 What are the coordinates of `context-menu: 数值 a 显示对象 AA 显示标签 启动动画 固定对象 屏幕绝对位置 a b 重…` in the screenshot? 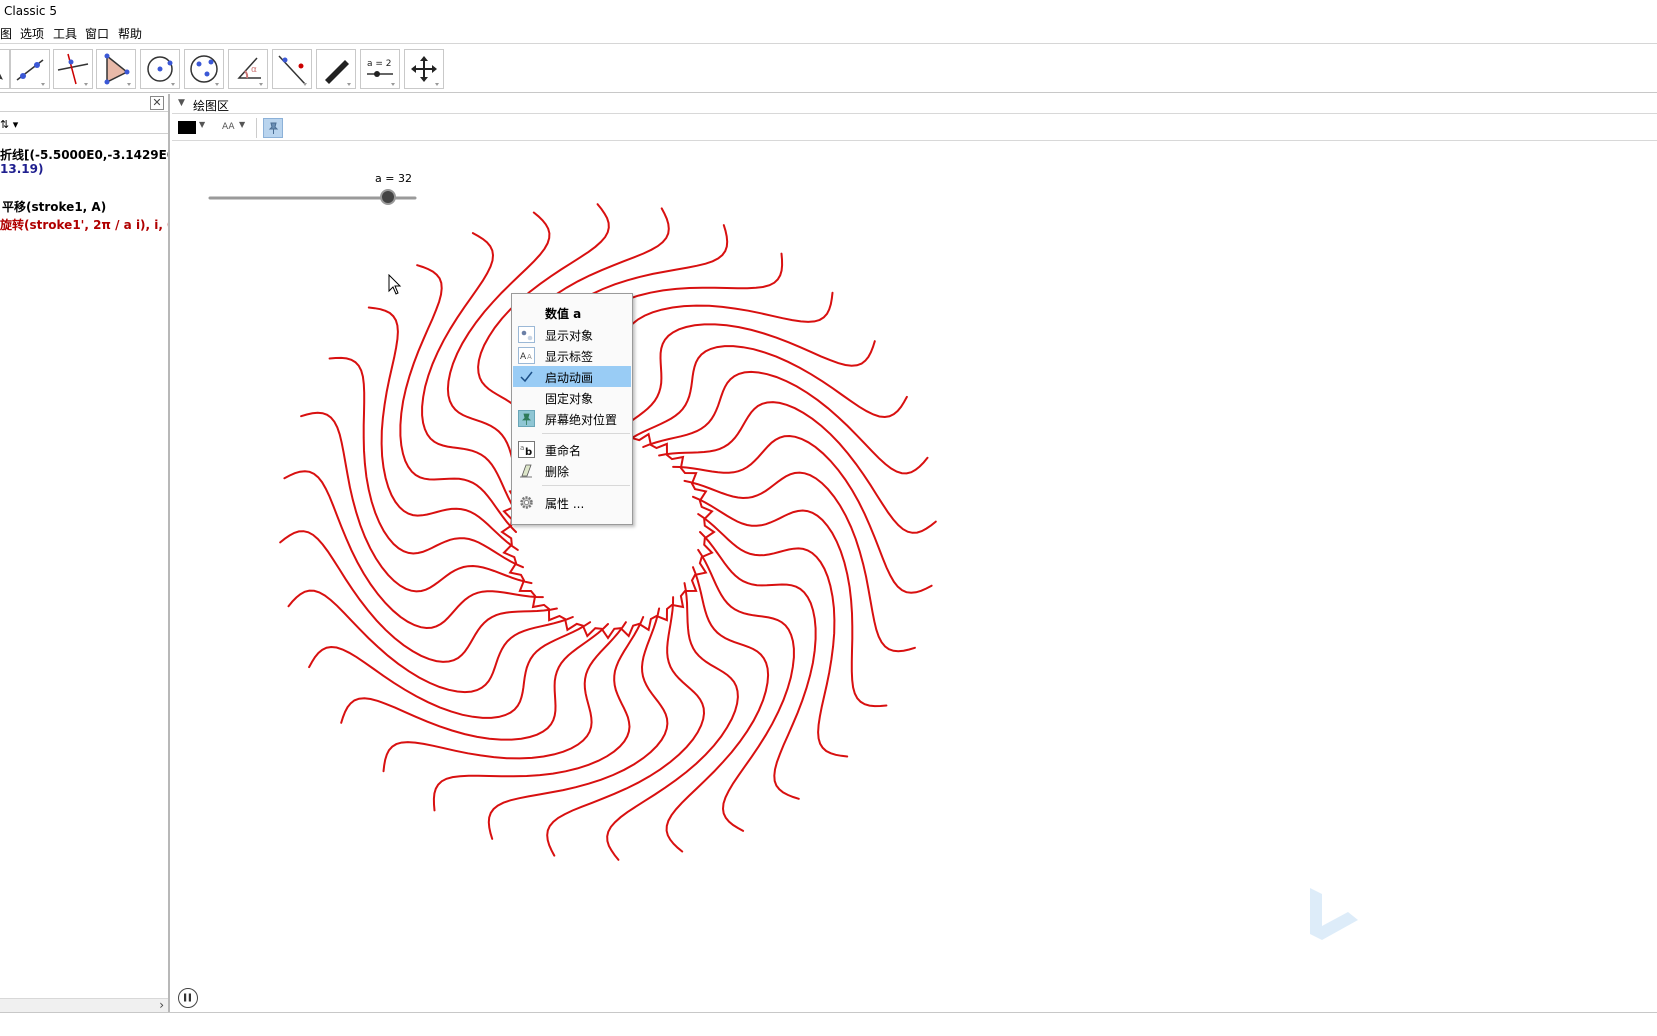 It's located at (572, 409).